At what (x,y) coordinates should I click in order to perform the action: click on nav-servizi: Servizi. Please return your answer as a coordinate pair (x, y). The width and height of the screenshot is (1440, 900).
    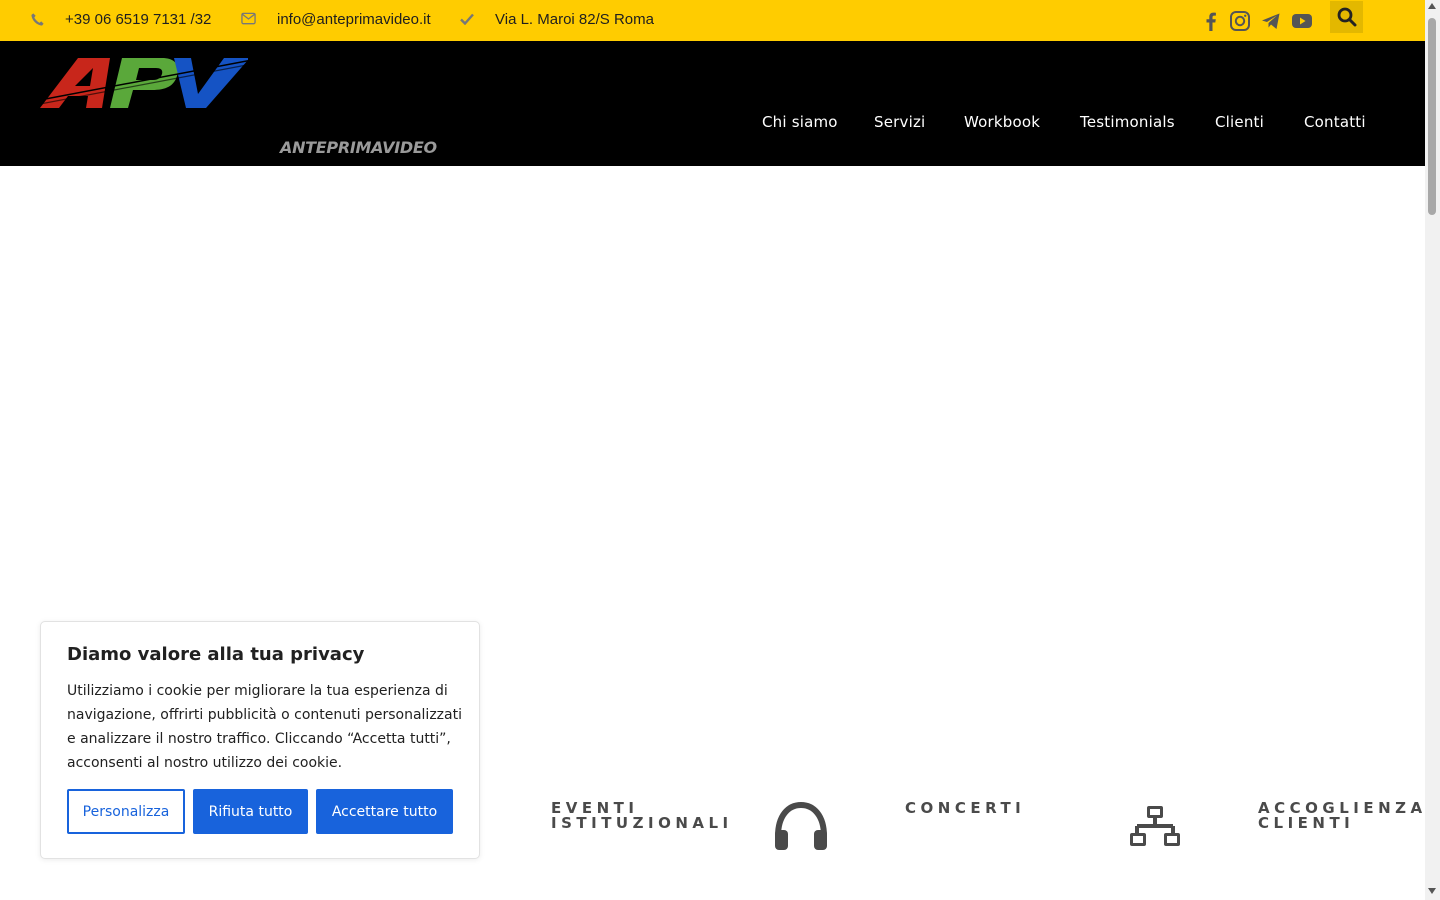
    Looking at the image, I should click on (899, 122).